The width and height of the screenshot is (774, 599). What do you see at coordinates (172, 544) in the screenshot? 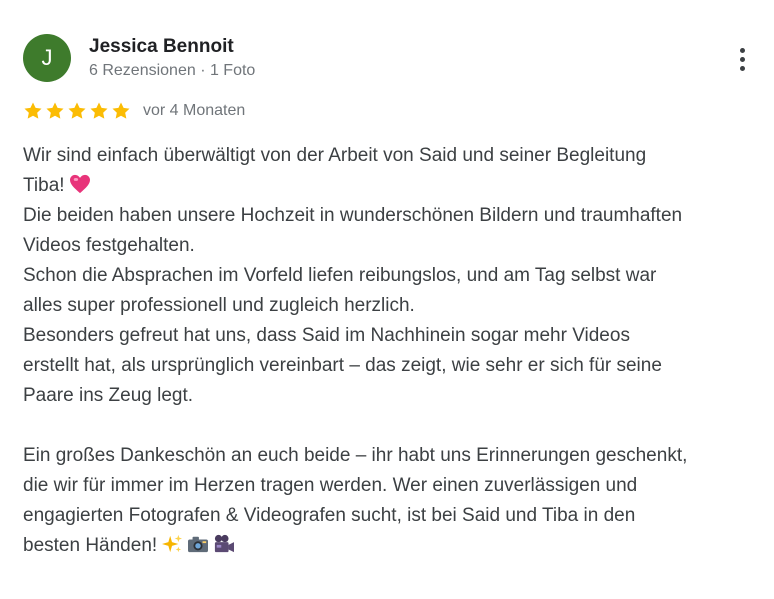
I see `sparkles-emoji-icon` at bounding box center [172, 544].